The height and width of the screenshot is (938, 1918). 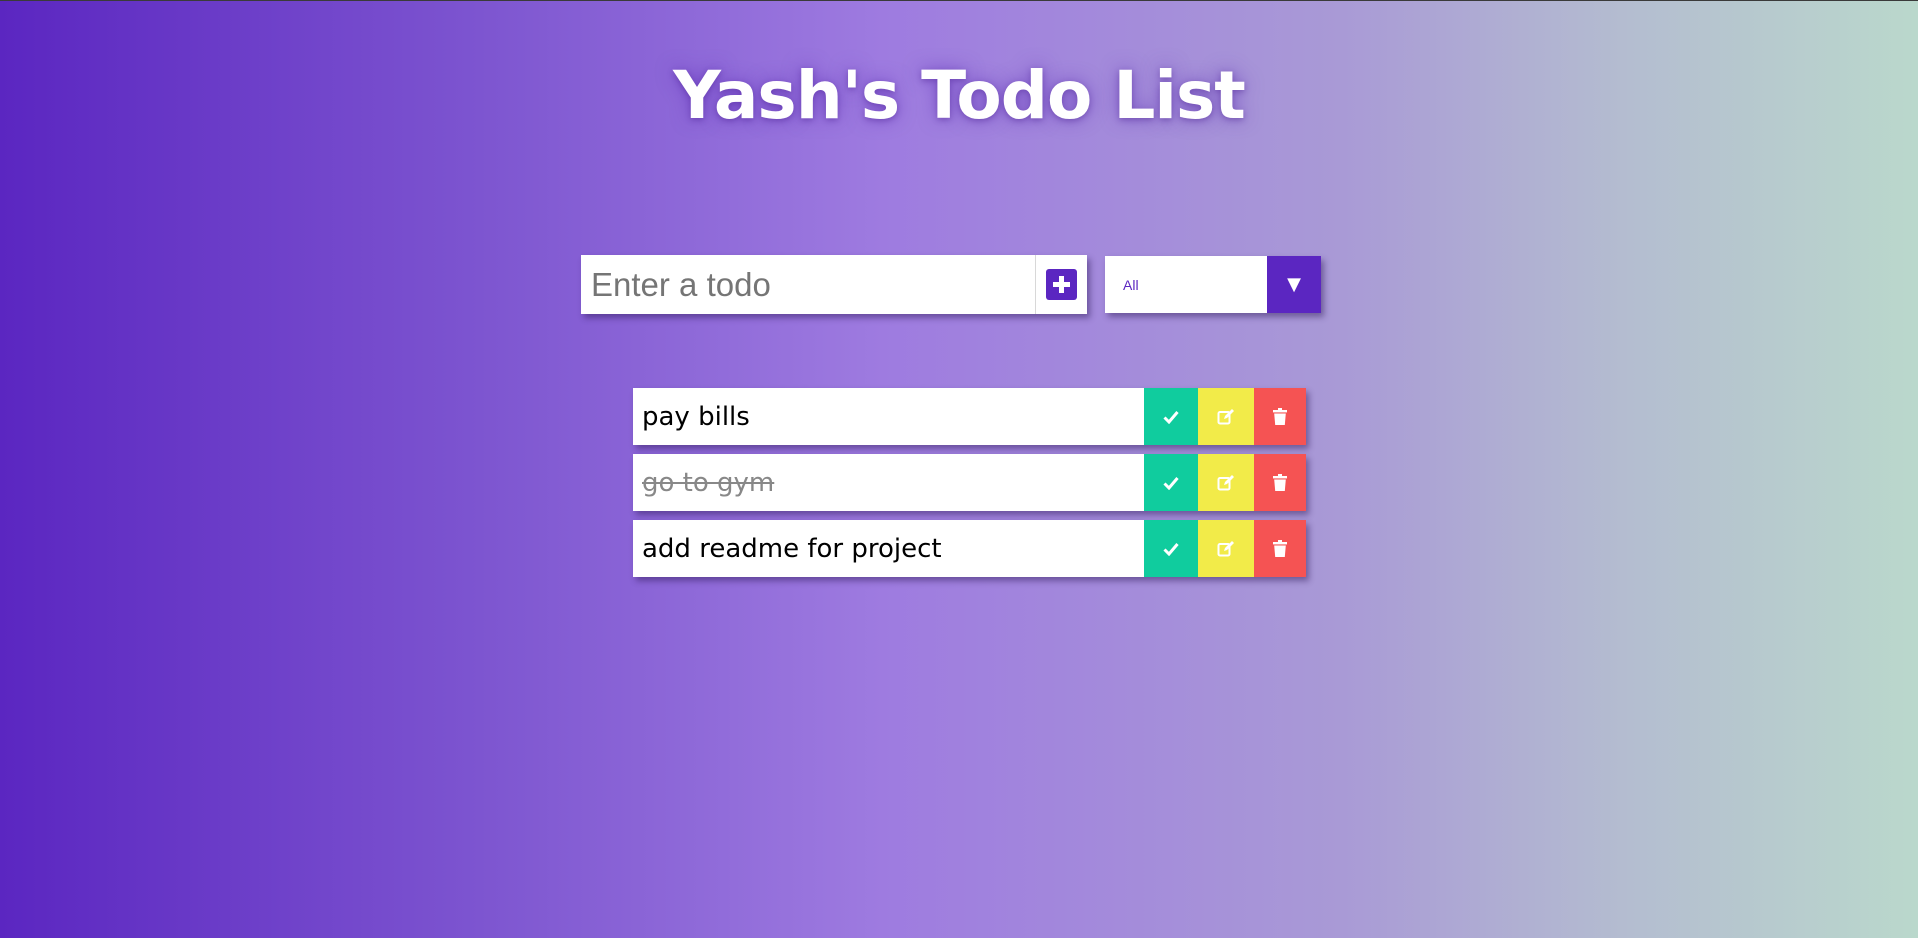 I want to click on todo-item: pay bills, so click(x=969, y=416).